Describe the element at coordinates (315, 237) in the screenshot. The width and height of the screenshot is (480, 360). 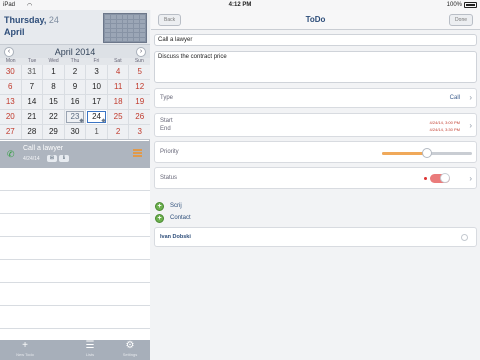
I see `contact-row: Ivan Dobski` at that location.